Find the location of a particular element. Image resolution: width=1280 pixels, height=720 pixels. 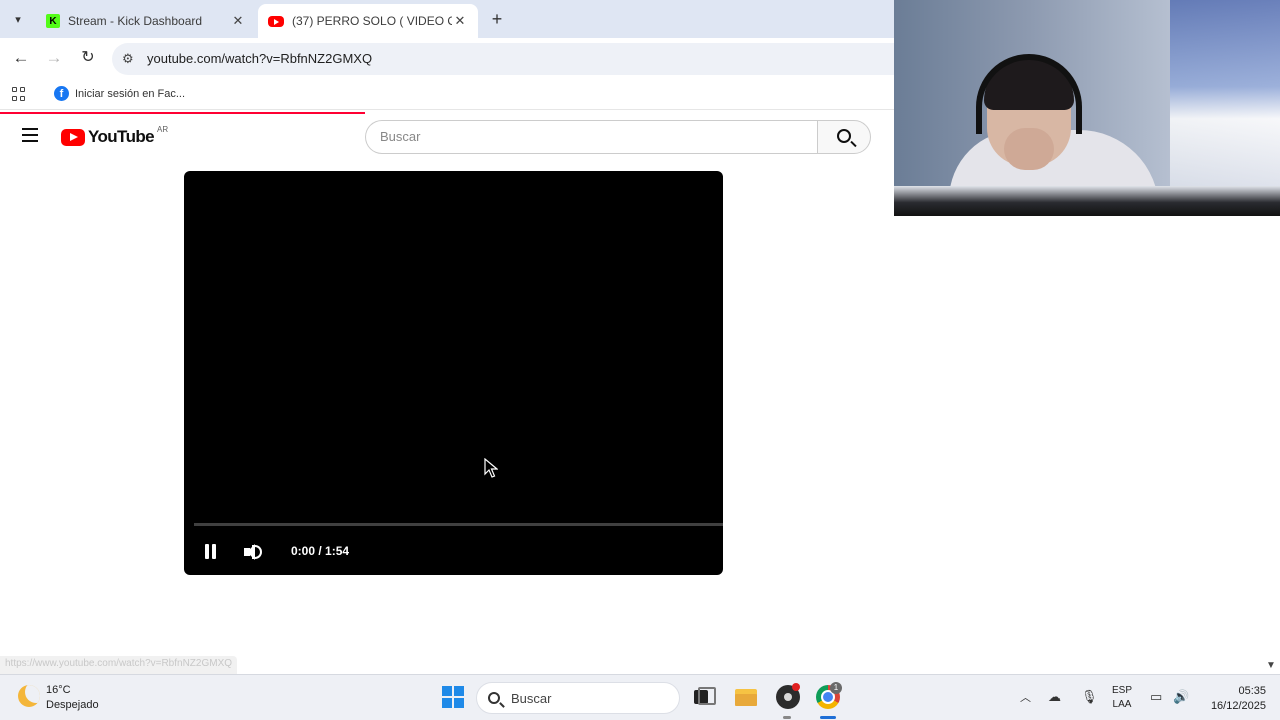

keyboard-layout: LAA is located at coordinates (1122, 704).